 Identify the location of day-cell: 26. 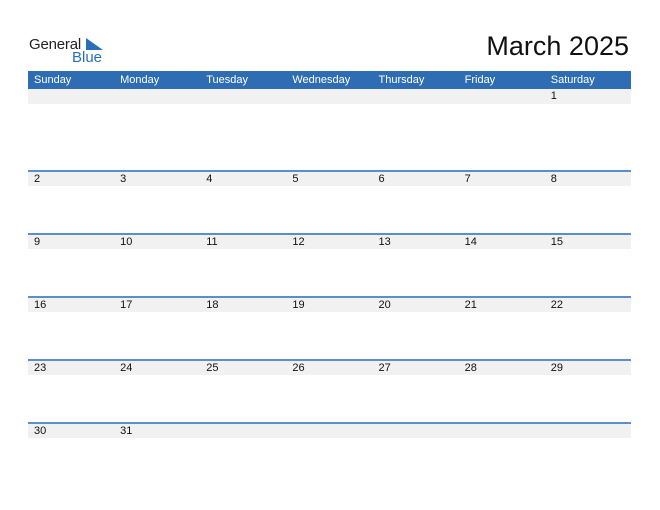
(298, 368).